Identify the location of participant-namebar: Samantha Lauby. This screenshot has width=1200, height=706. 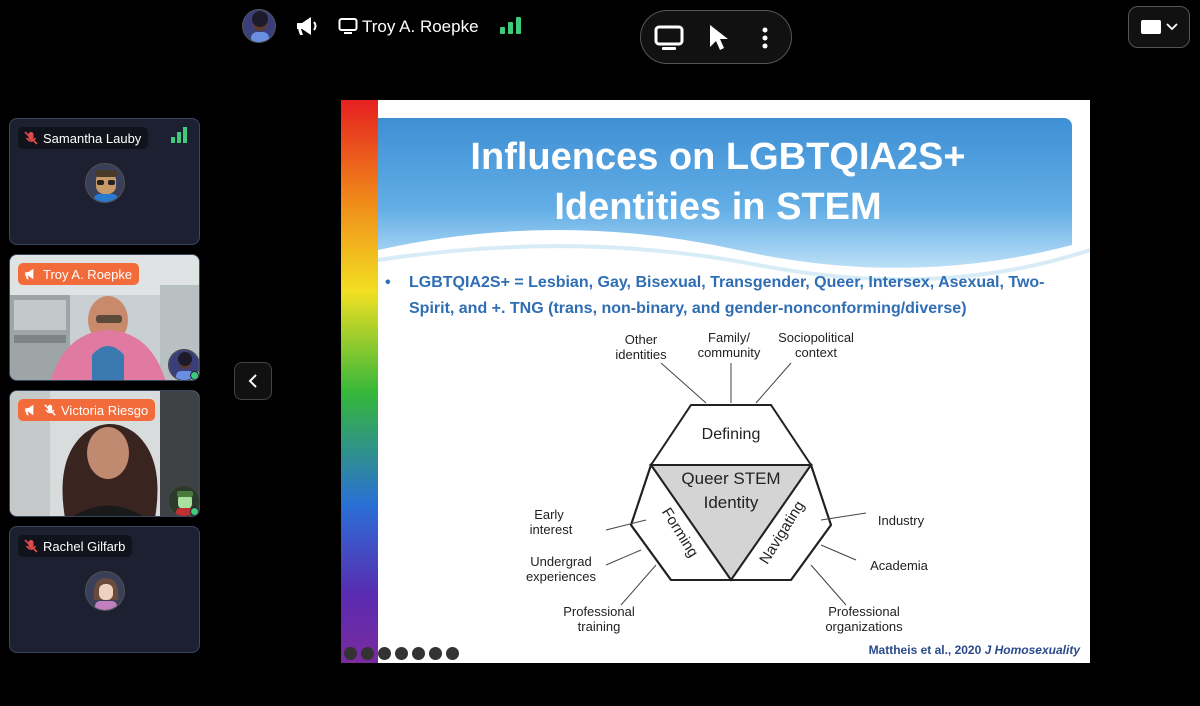
(83, 138).